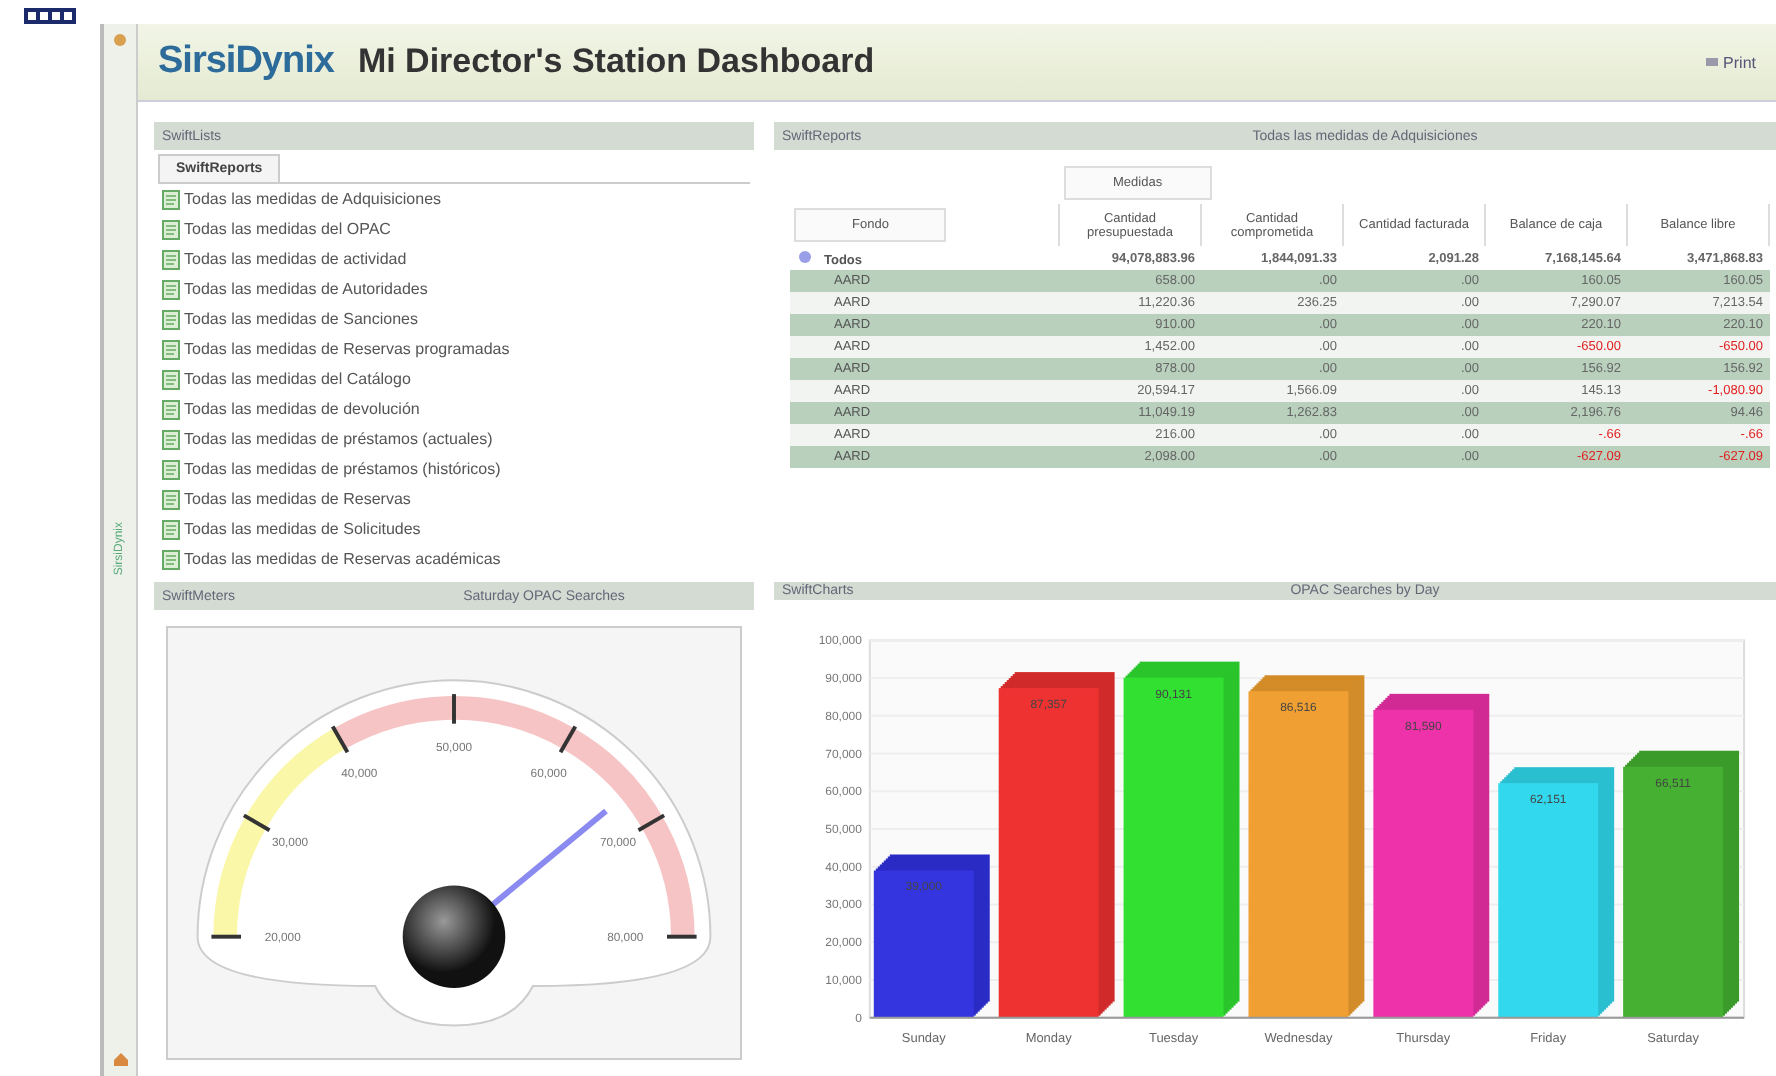  Describe the element at coordinates (302, 529) in the screenshot. I see `report-link: Todas las medidas de Solicitudes` at that location.